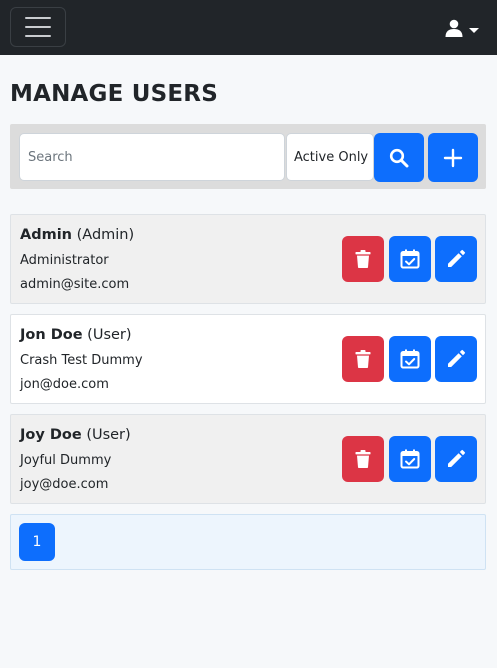 The width and height of the screenshot is (497, 668). What do you see at coordinates (38, 18) in the screenshot?
I see `hamburger-icon` at bounding box center [38, 18].